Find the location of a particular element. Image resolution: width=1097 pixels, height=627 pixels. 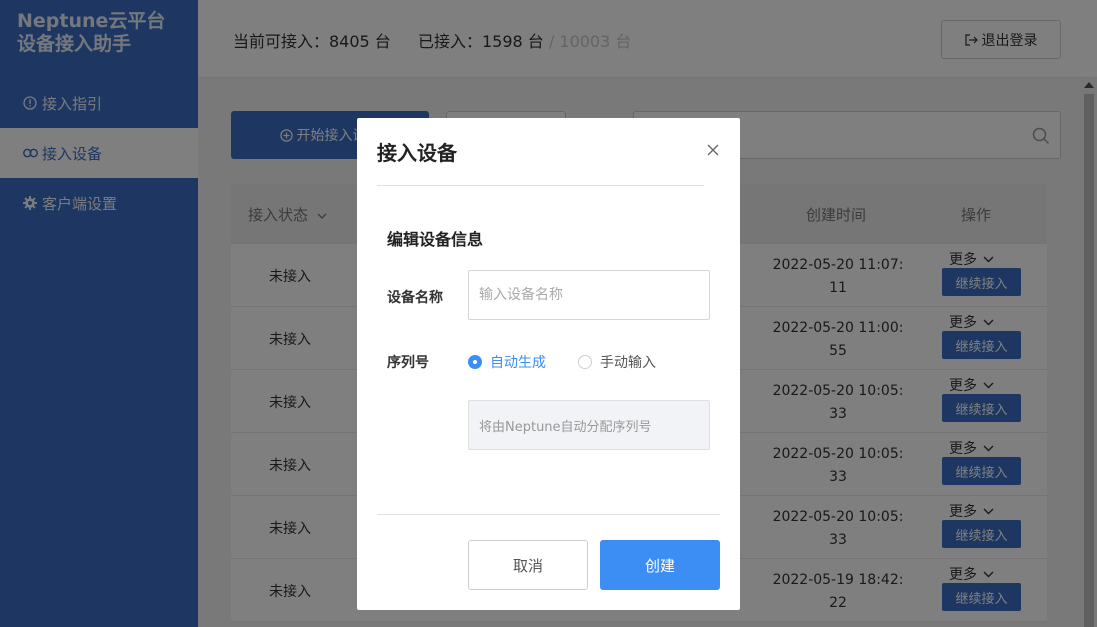

device-name-input is located at coordinates (589, 295).